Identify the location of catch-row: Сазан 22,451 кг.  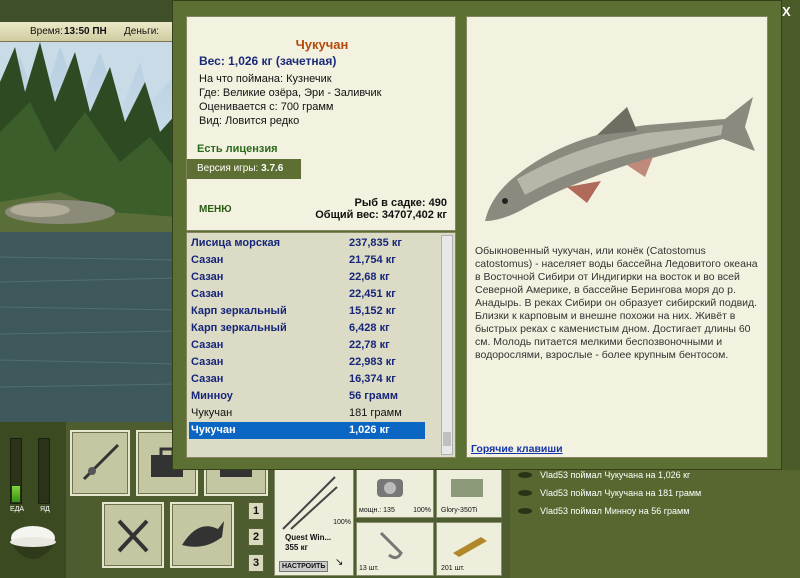
(307, 294).